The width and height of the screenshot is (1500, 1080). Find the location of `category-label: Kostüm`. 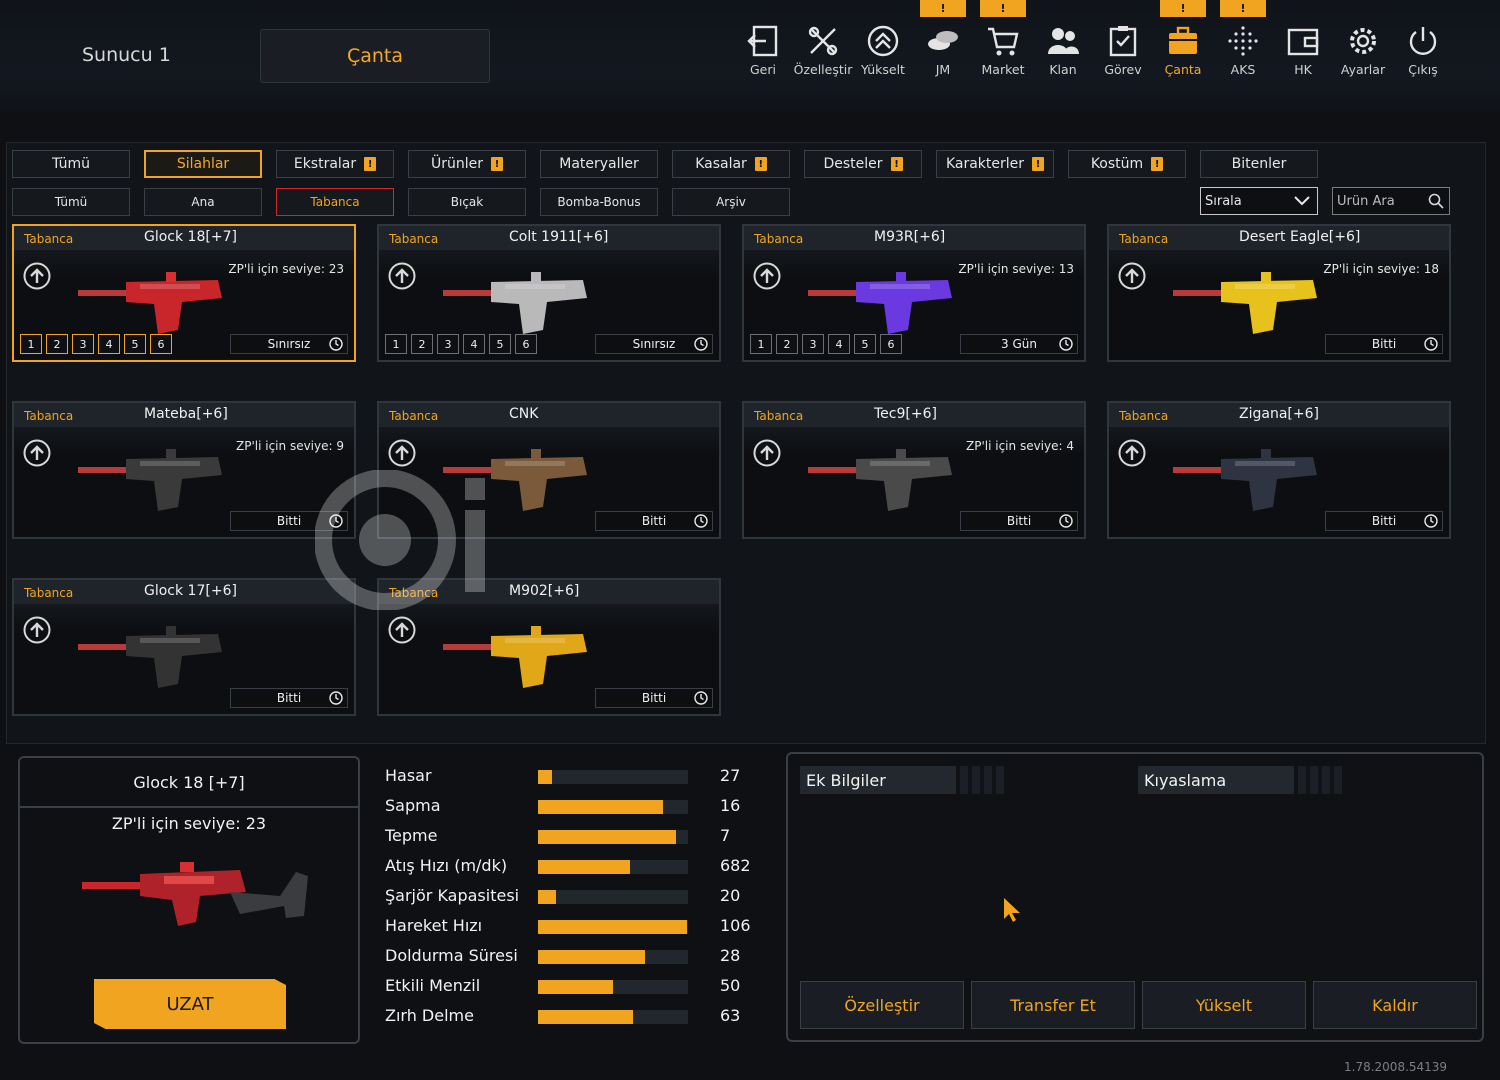

category-label: Kostüm is located at coordinates (1117, 164).